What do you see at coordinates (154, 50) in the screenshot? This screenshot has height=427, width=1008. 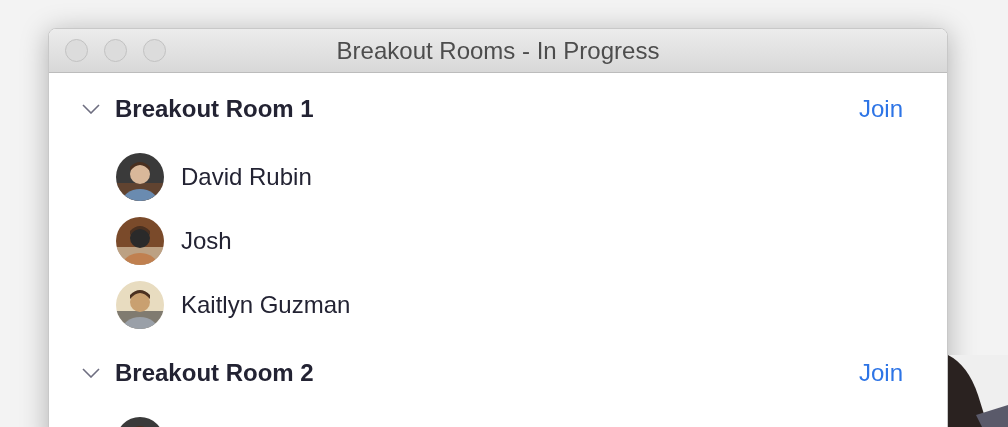 I see `zoom-button` at bounding box center [154, 50].